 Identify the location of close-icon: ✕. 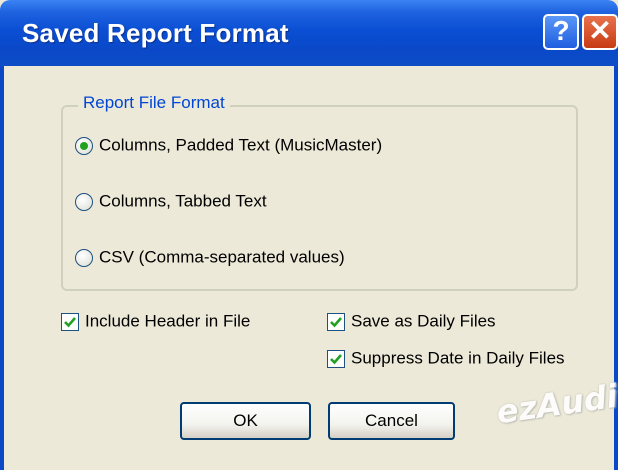
(600, 30).